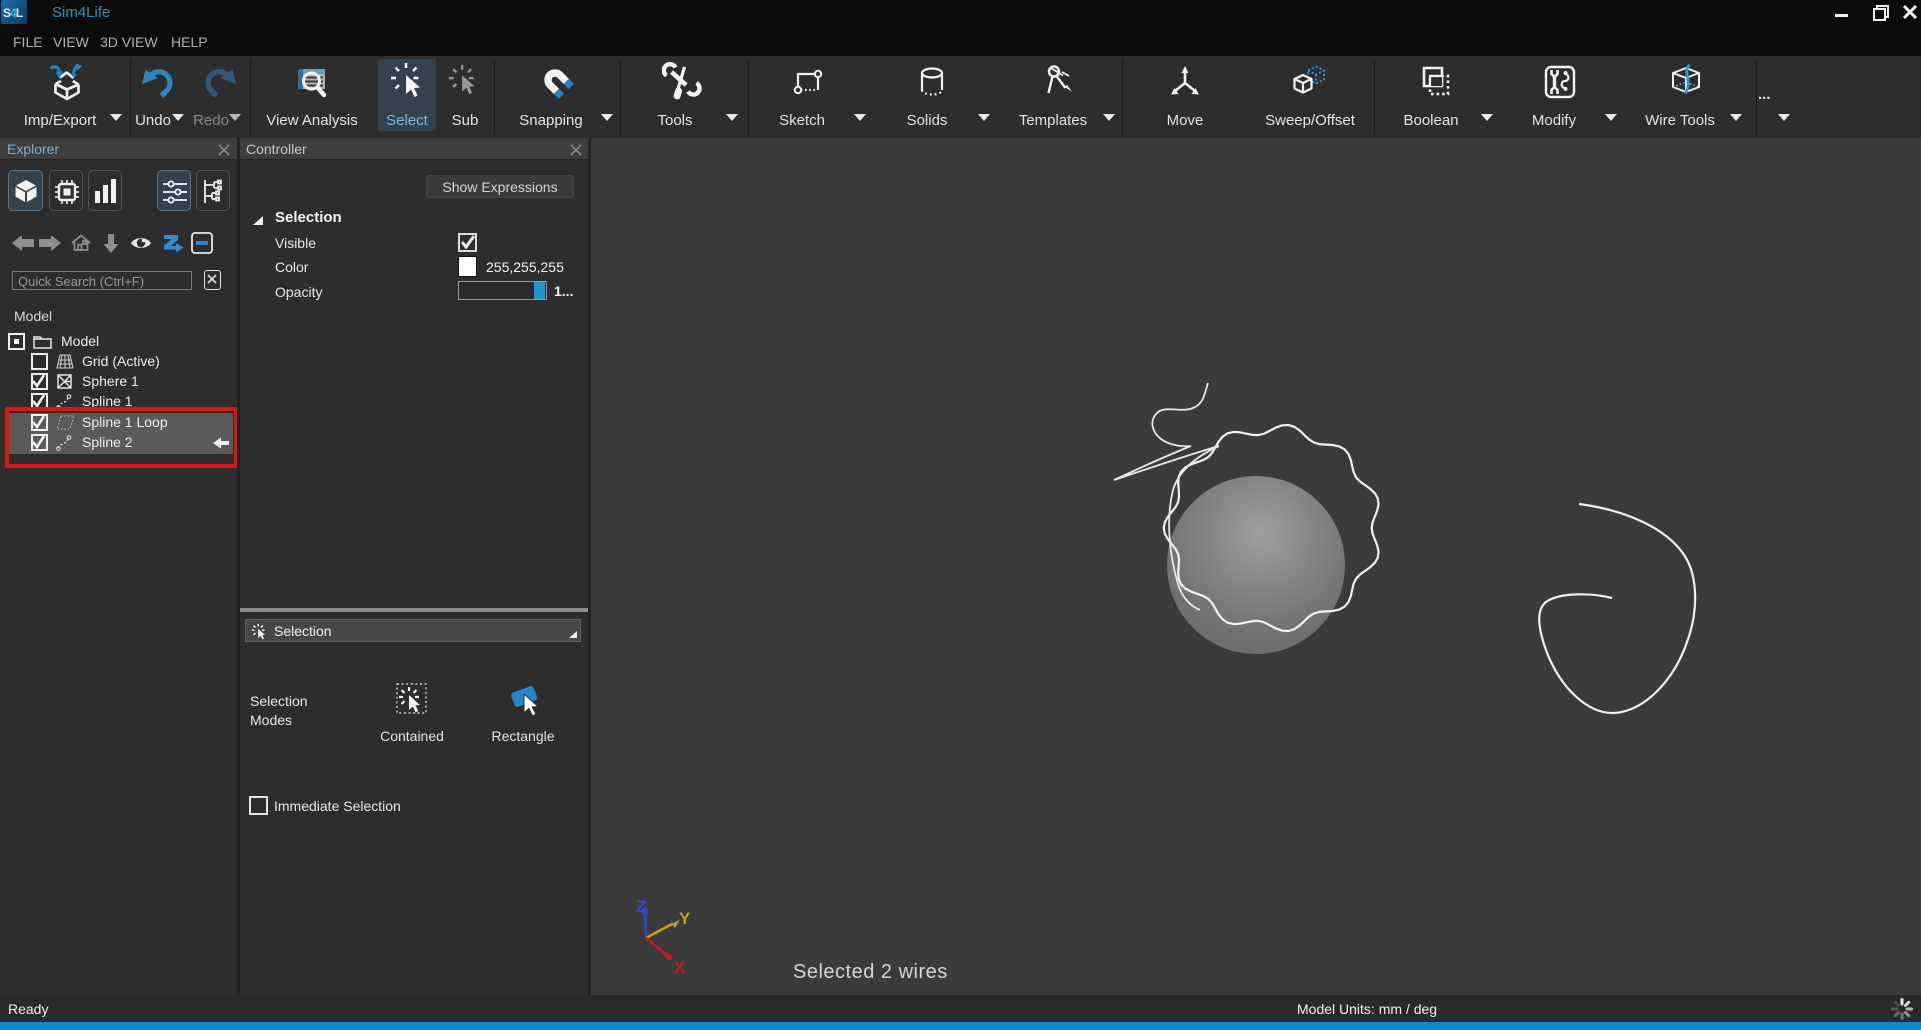  I want to click on svg-text: Y, so click(685, 918).